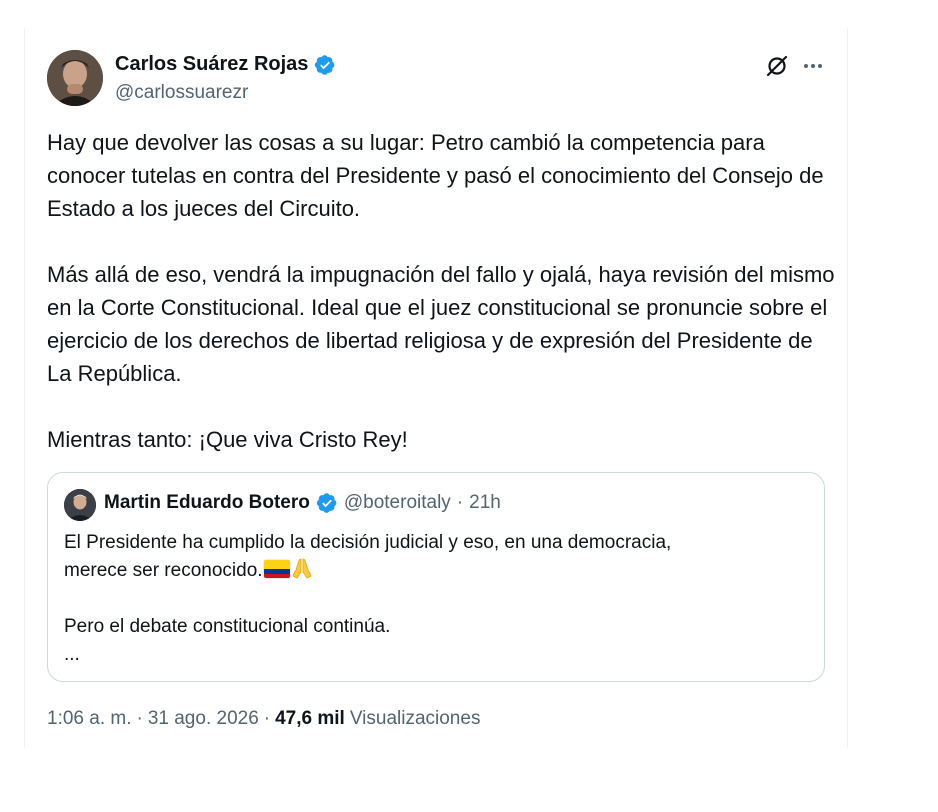 The width and height of the screenshot is (938, 812). I want to click on quoted-tweet-line-with-emoji: merece ser reconocido., so click(434, 571).